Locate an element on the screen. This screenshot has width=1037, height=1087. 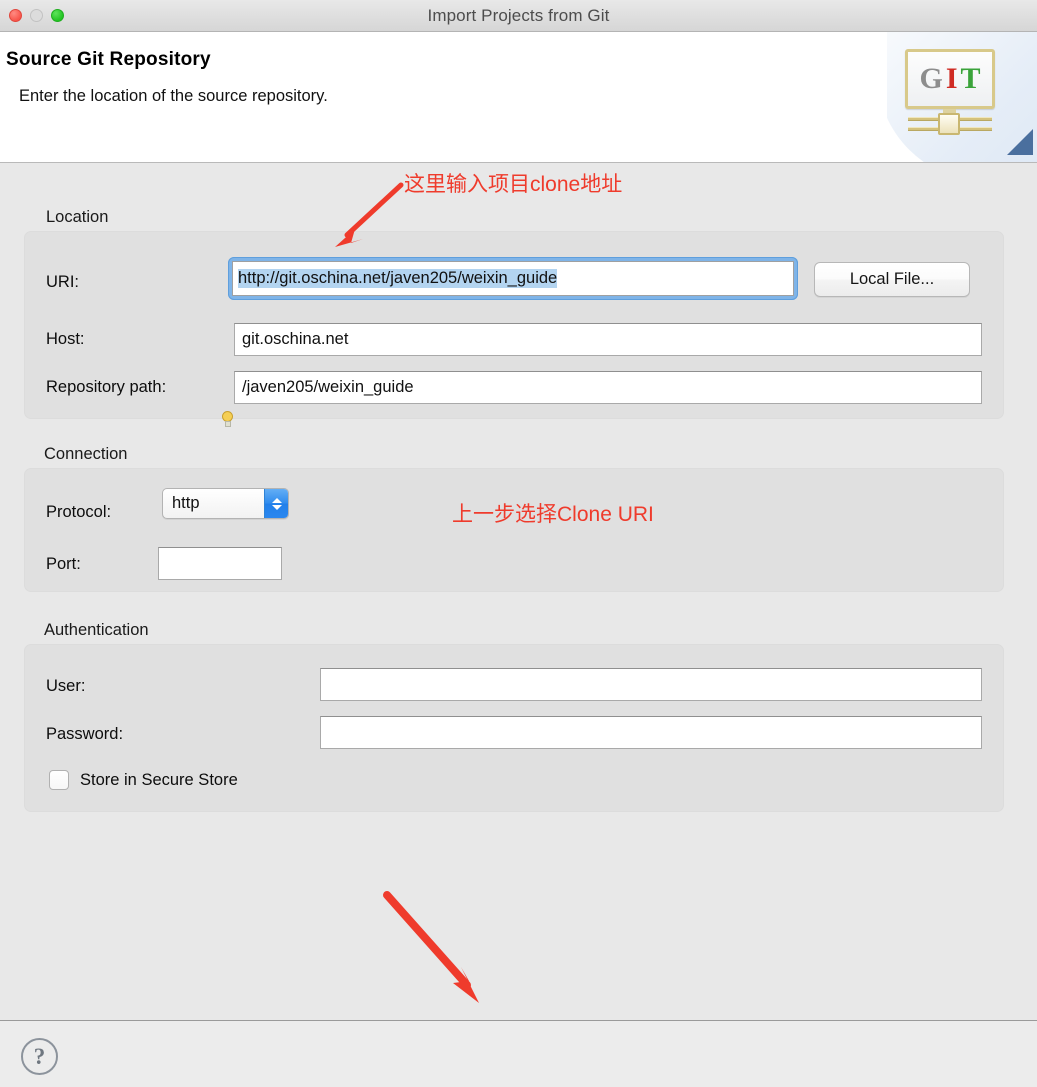
repository-path-input-value: /javen205/weixin_guide is located at coordinates (328, 387).